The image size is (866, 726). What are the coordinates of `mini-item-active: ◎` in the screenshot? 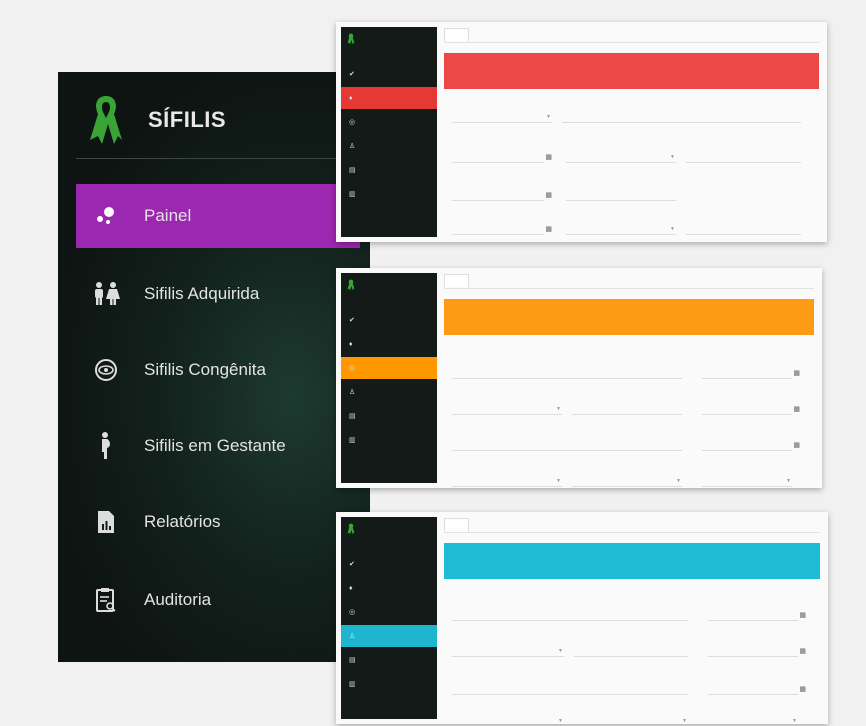 It's located at (389, 368).